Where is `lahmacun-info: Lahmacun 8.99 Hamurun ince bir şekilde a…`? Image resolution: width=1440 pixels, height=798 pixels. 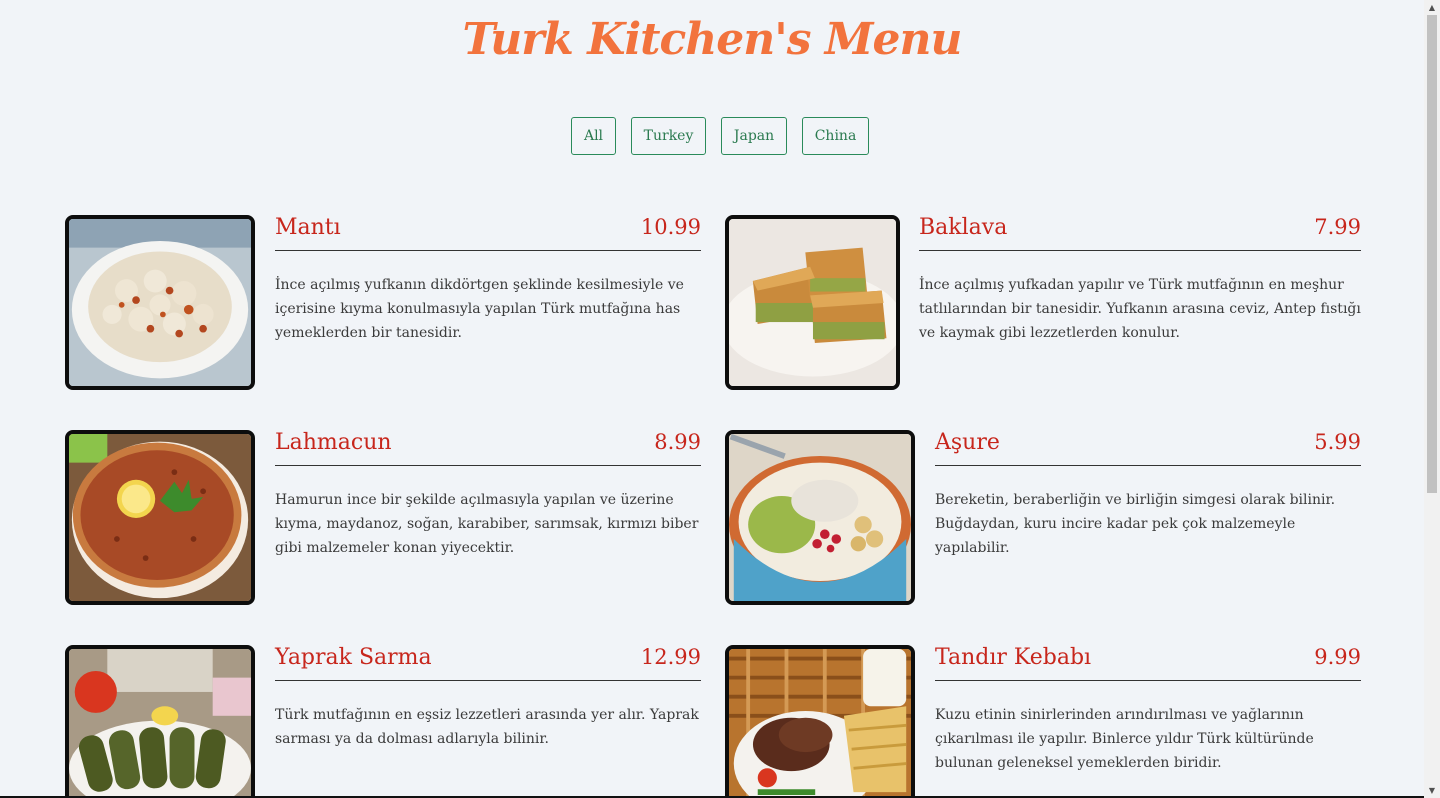
lahmacun-info: Lahmacun 8.99 Hamurun ince bir şekilde a… is located at coordinates (488, 495).